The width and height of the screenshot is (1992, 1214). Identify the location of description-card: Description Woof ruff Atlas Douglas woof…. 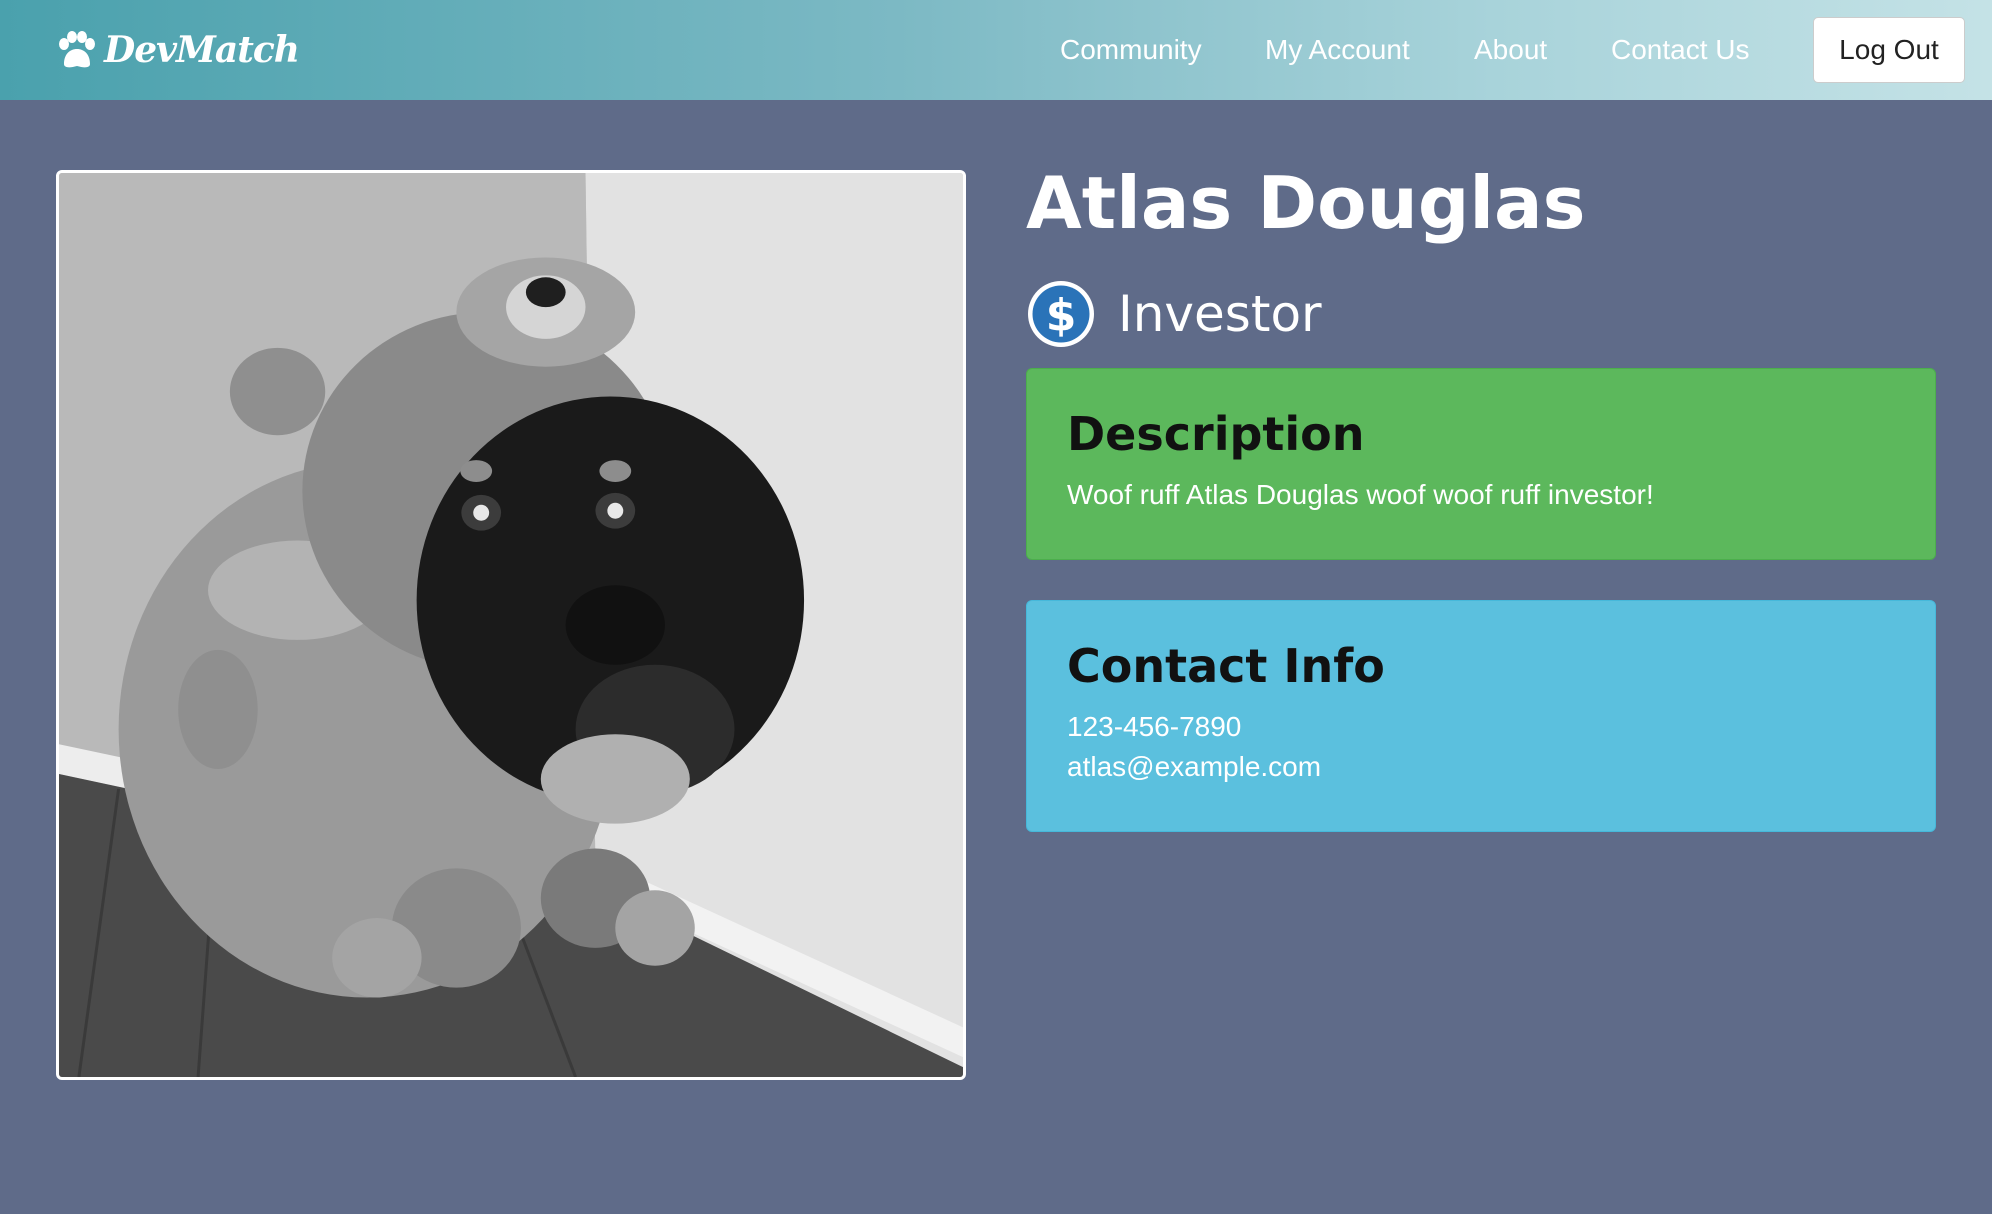
(1481, 464).